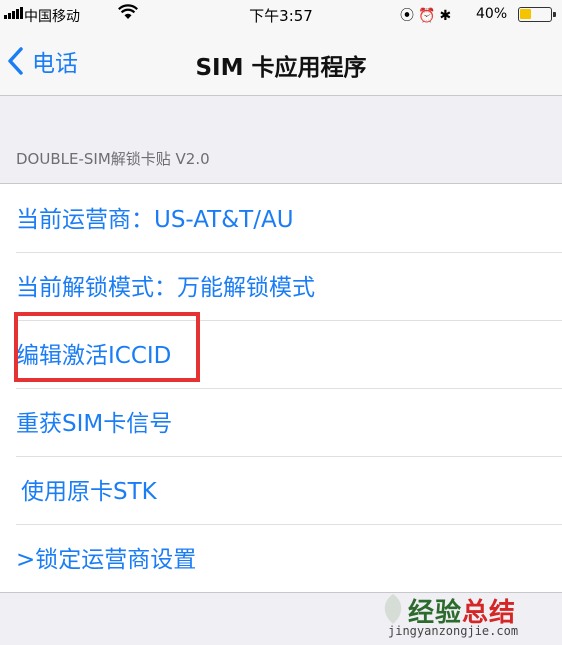 The image size is (562, 645). Describe the element at coordinates (281, 422) in the screenshot. I see `list-item-restore-signal: 重获SIM卡信号` at that location.